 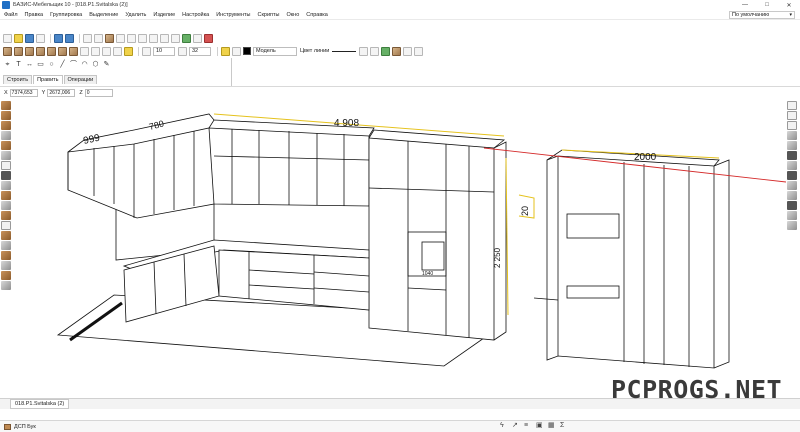 I want to click on panel-tool-icon, so click(x=6, y=105).